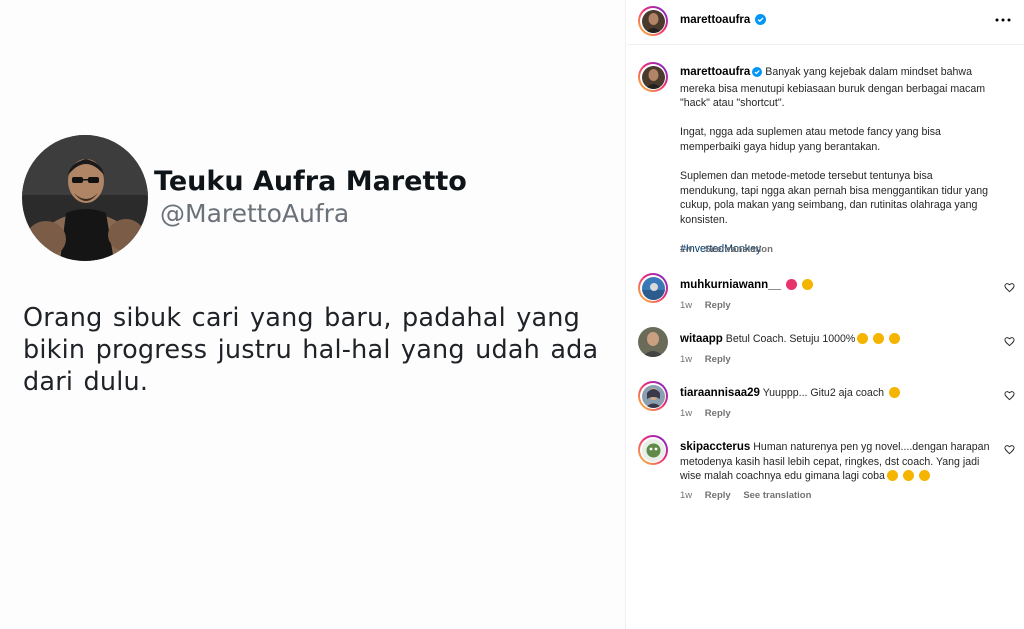 Image resolution: width=1024 pixels, height=629 pixels. Describe the element at coordinates (255, 213) in the screenshot. I see `tweet-author-handle: @MarettoAufra` at that location.